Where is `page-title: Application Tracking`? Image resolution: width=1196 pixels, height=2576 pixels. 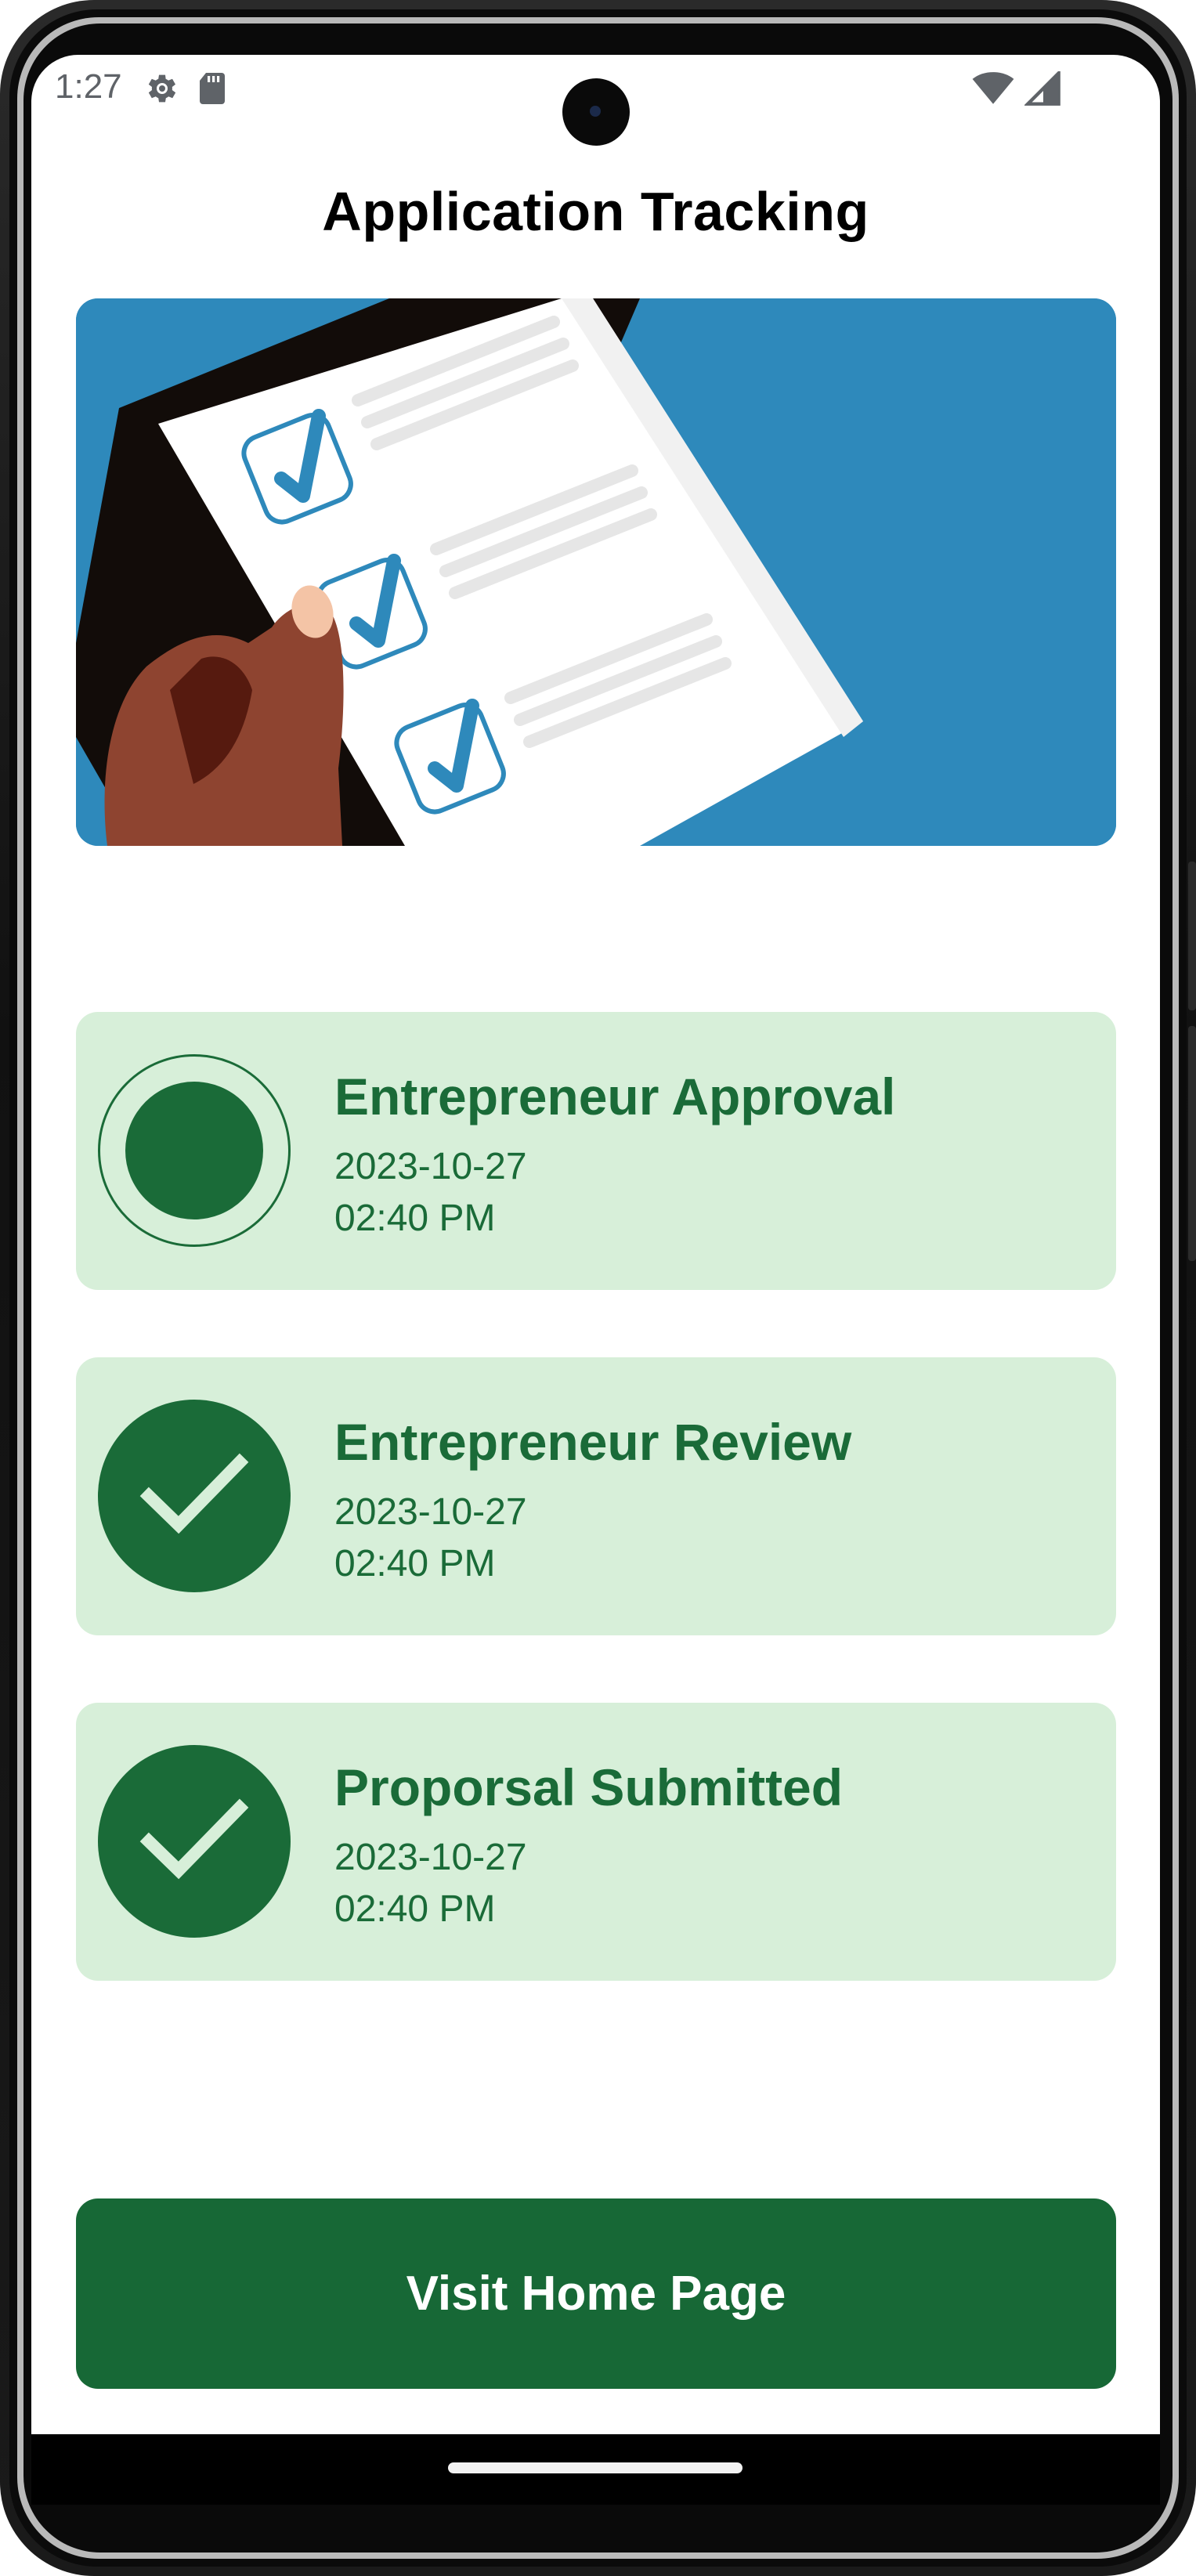
page-title: Application Tracking is located at coordinates (595, 211).